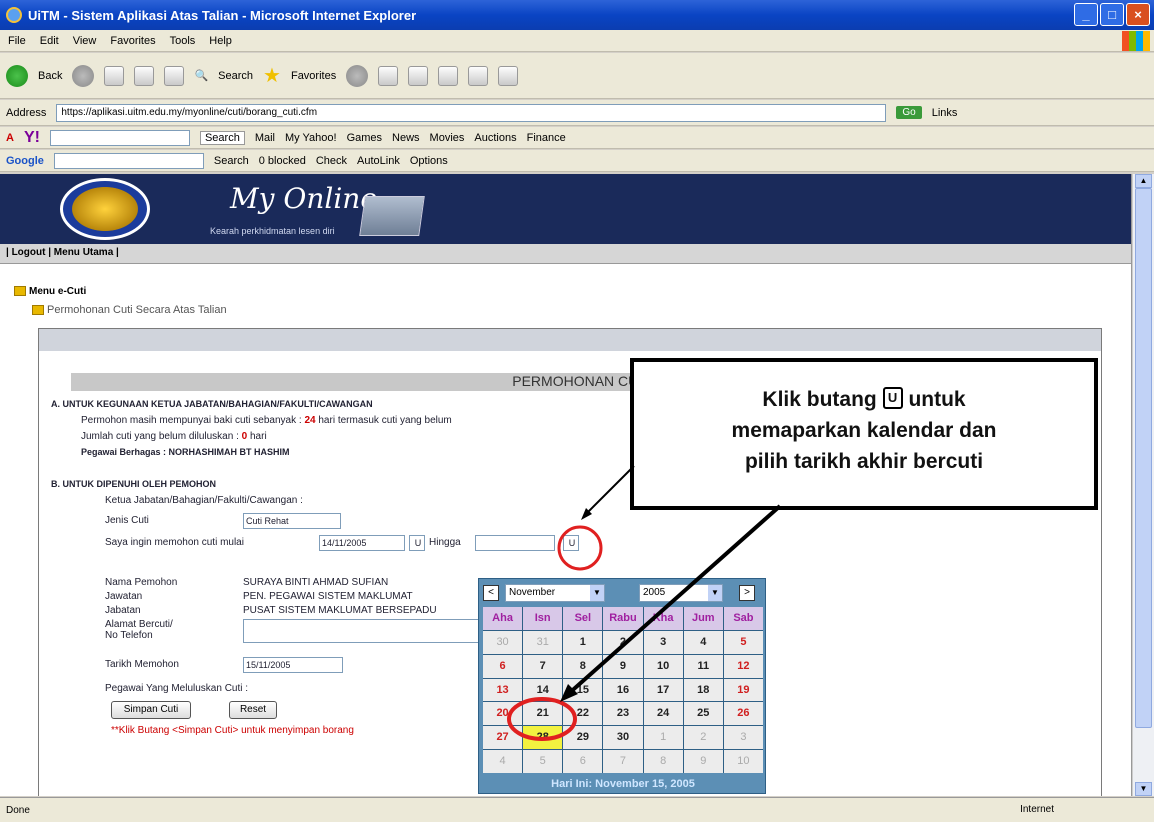 The image size is (1154, 822). Describe the element at coordinates (583, 714) in the screenshot. I see `calendar-day-cell: 22` at that location.